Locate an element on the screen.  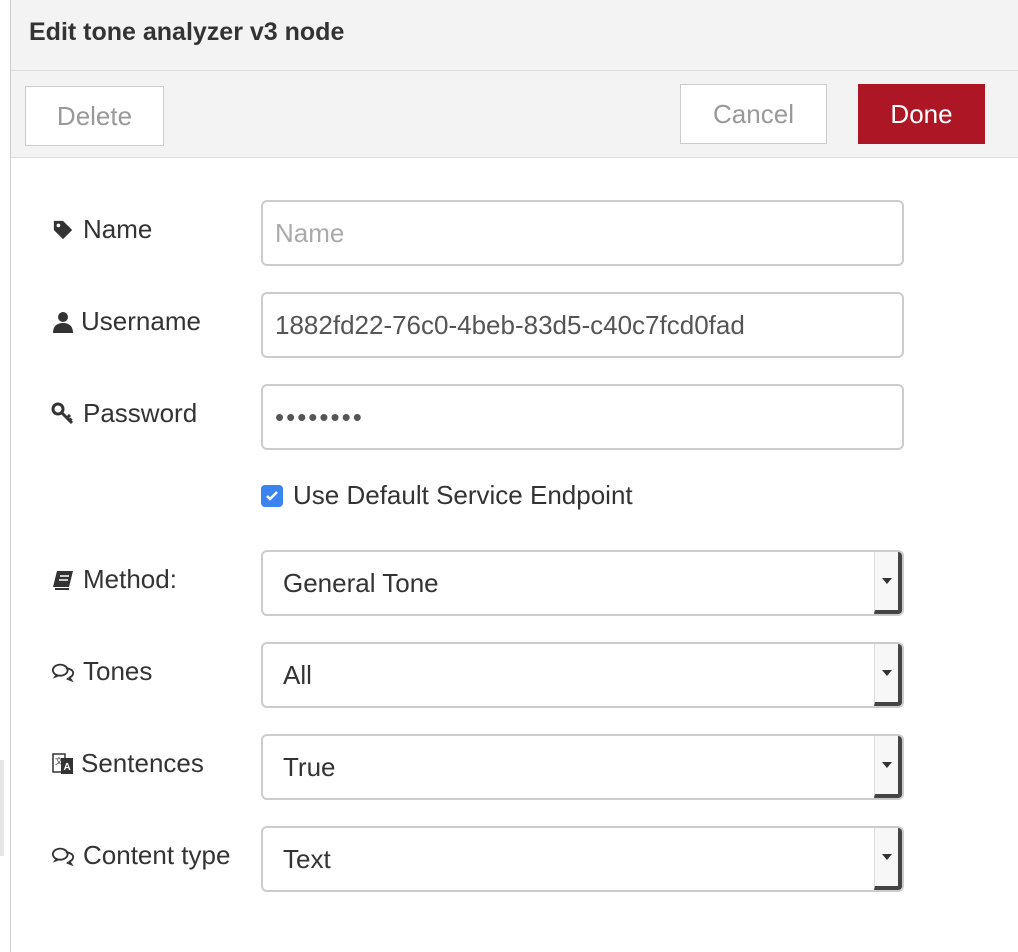
password-input is located at coordinates (582, 417).